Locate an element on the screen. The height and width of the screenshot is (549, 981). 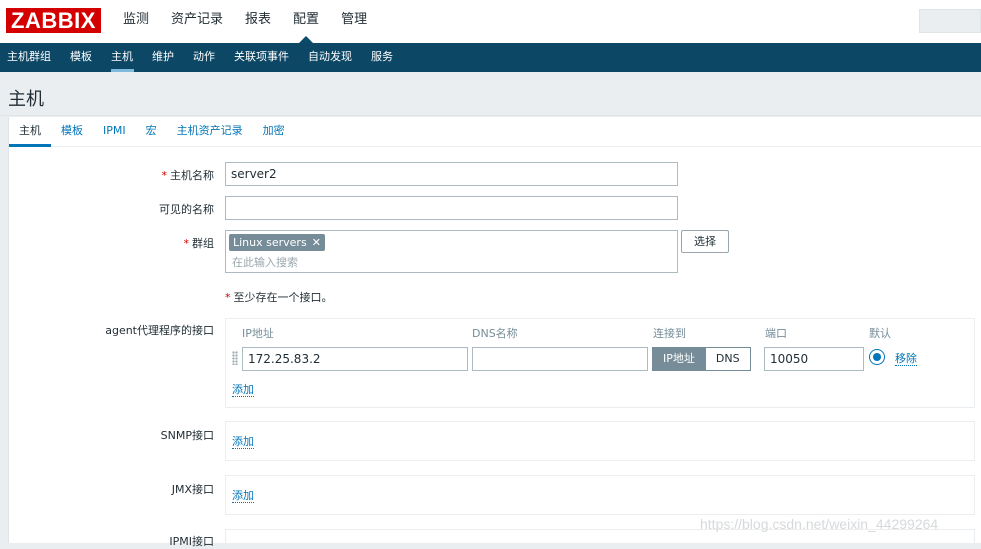
page-header: 主机 is located at coordinates (490, 94).